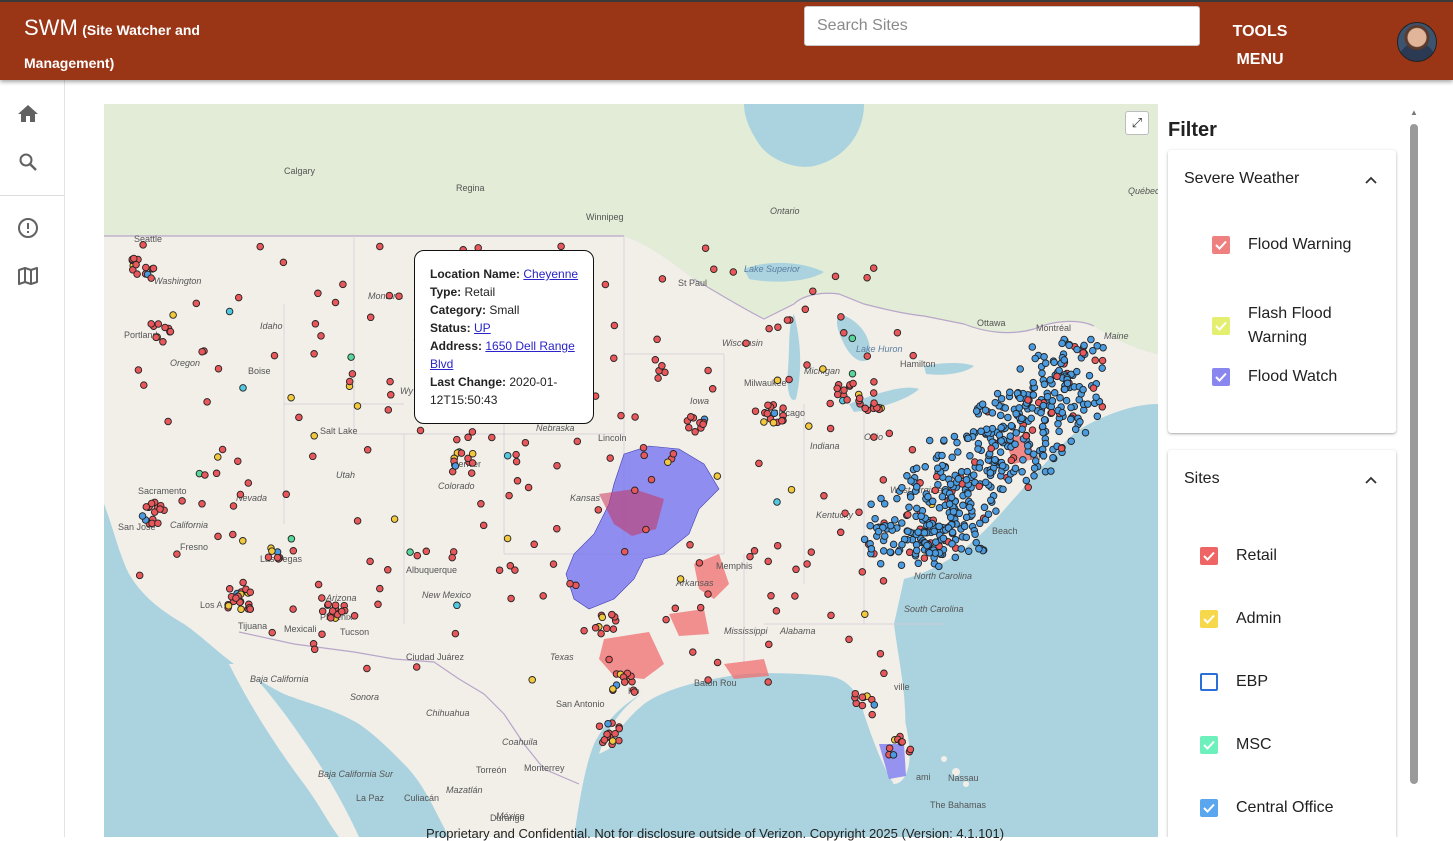 The image size is (1453, 841). I want to click on search-sites-input, so click(1002, 26).